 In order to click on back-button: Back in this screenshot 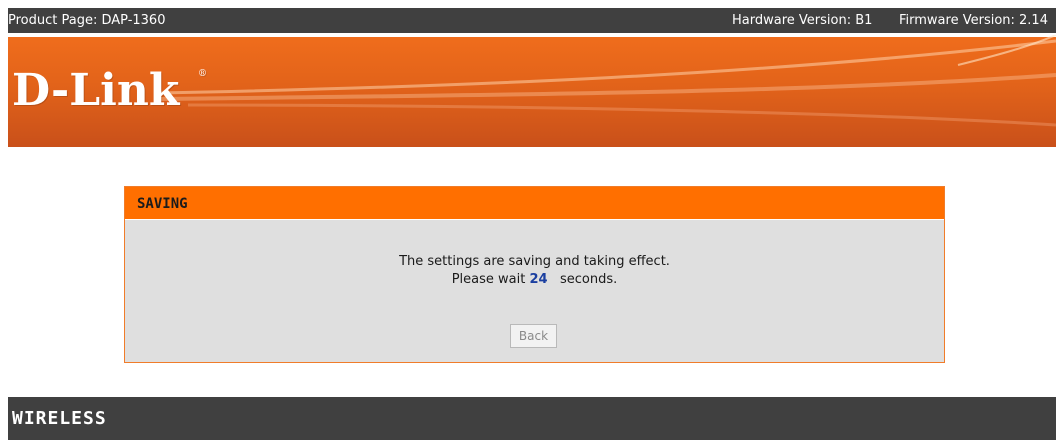, I will do `click(533, 336)`.